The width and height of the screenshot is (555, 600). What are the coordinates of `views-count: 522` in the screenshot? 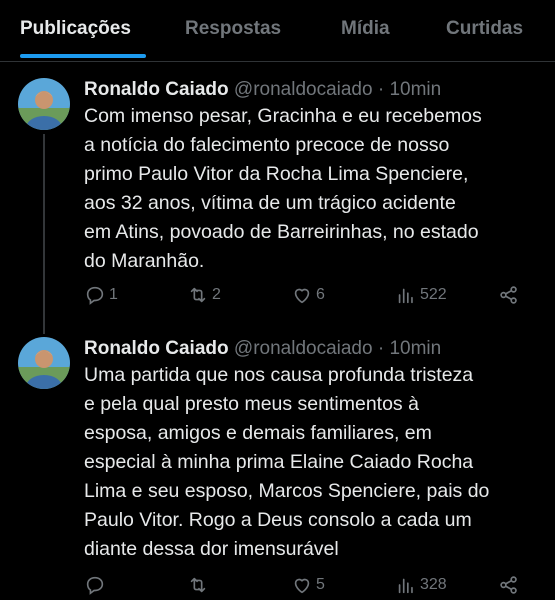 It's located at (433, 294).